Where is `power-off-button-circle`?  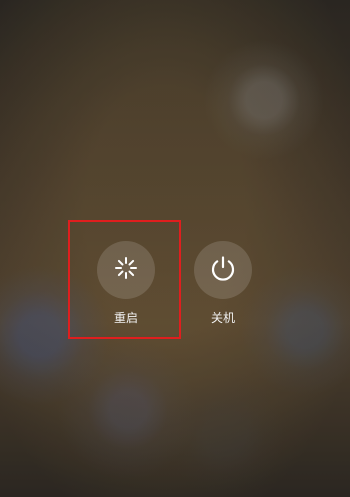 power-off-button-circle is located at coordinates (223, 270).